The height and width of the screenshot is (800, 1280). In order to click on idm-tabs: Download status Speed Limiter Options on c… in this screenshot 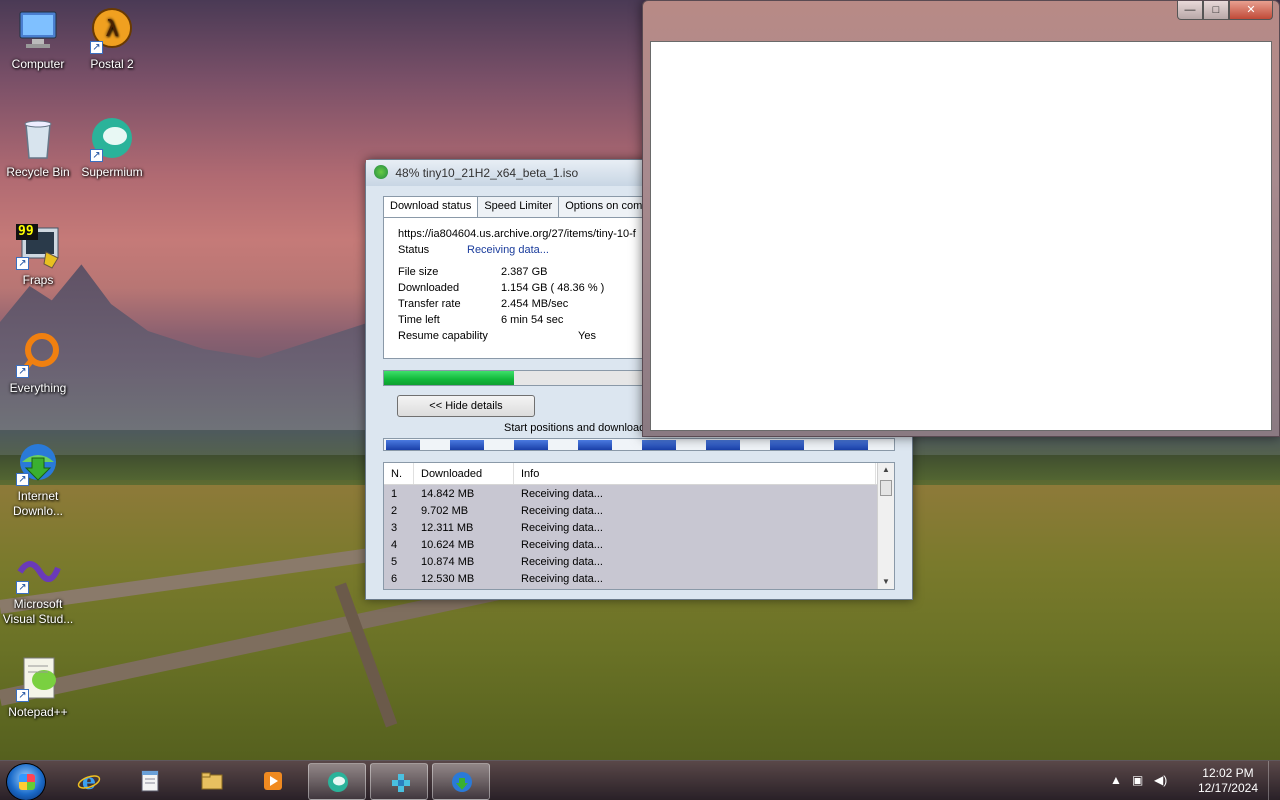, I will do `click(520, 207)`.